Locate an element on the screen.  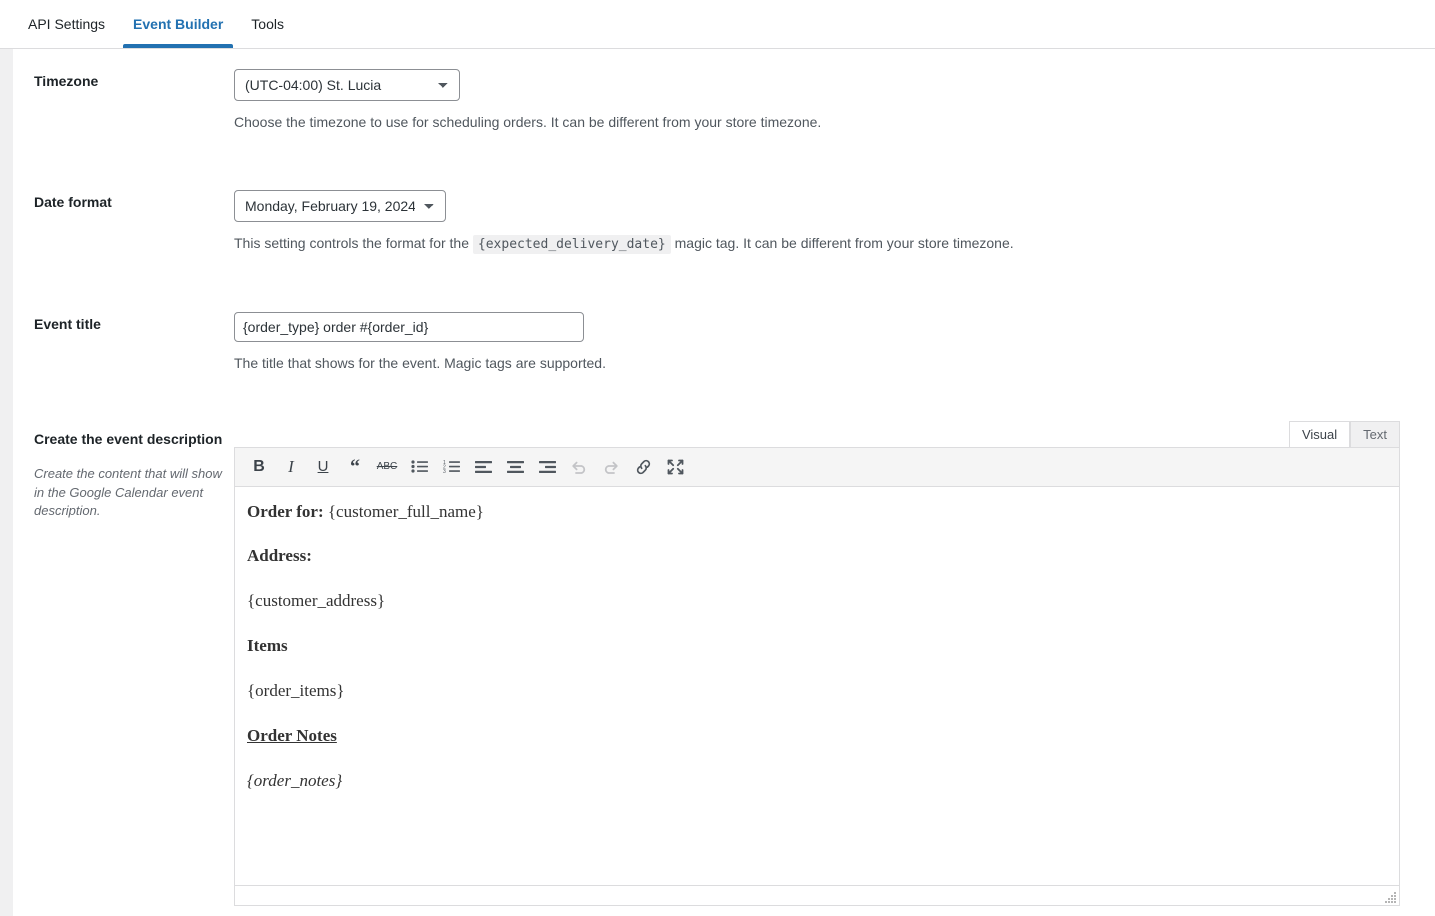
editor-paragraph-order-notes-value: {order_notes} is located at coordinates (817, 781).